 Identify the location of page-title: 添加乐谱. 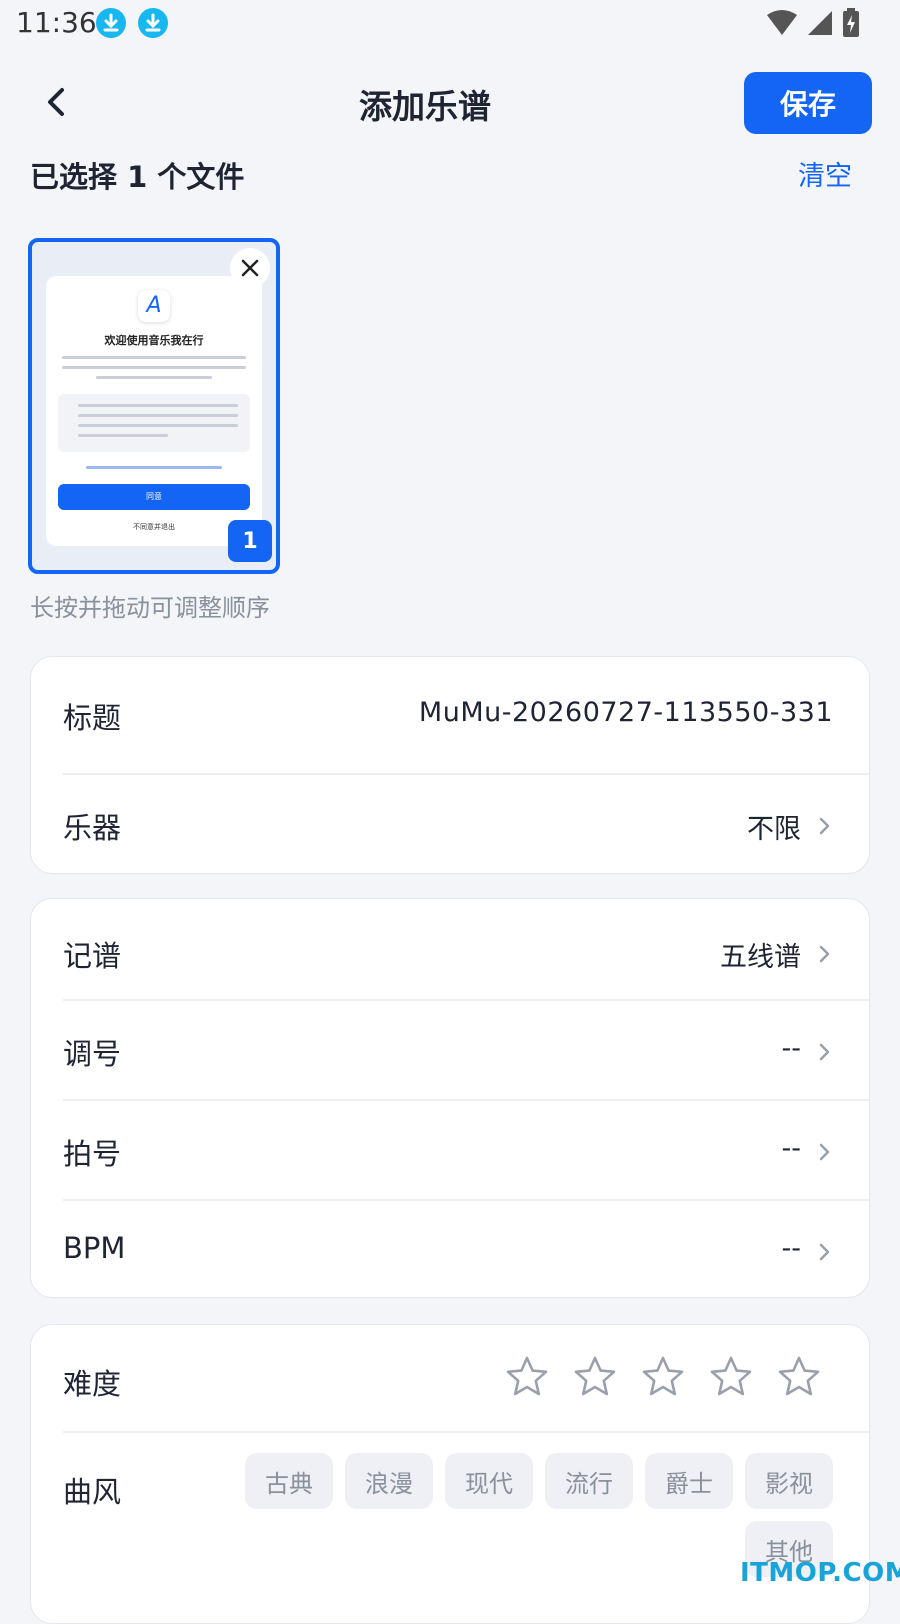
(425, 106).